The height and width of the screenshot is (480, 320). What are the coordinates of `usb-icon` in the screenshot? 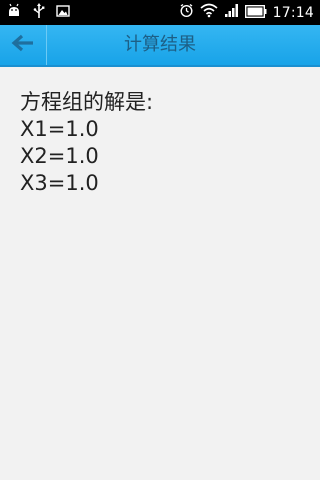 It's located at (39, 12).